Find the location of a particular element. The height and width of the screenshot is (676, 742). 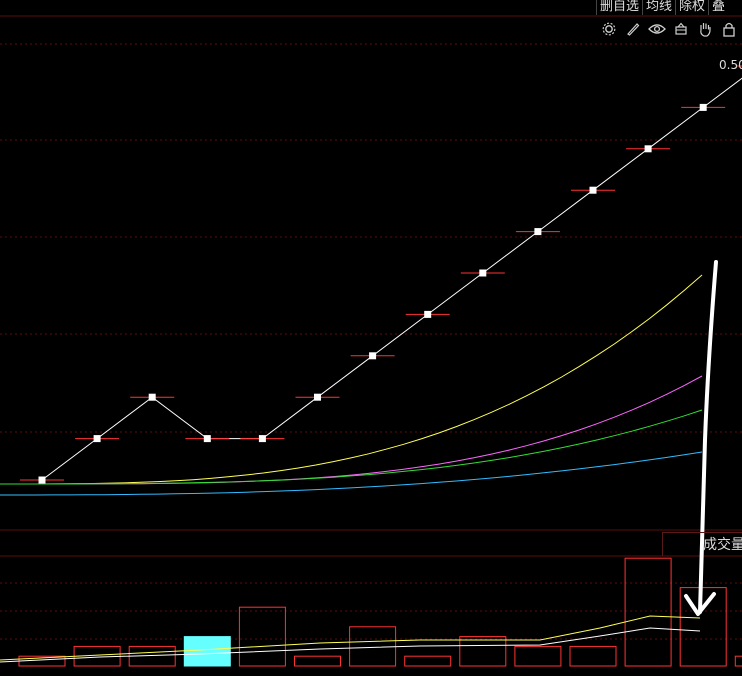

toolbar: 删自选 均线 除权 叠 is located at coordinates (662, 7).